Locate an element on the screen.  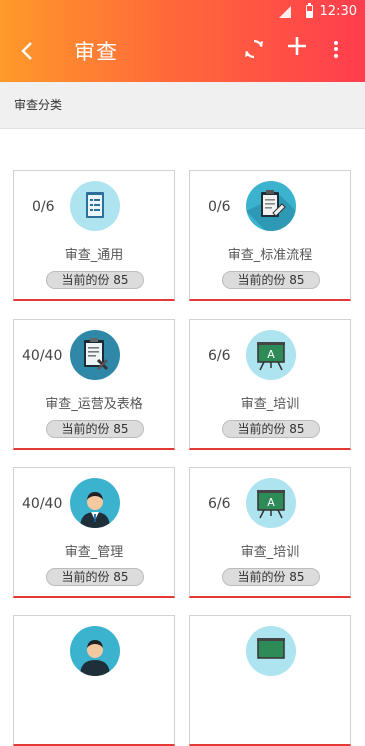
review-card-operations-forms: 40/40 审查_运营及表格 当前的份 85 is located at coordinates (94, 384).